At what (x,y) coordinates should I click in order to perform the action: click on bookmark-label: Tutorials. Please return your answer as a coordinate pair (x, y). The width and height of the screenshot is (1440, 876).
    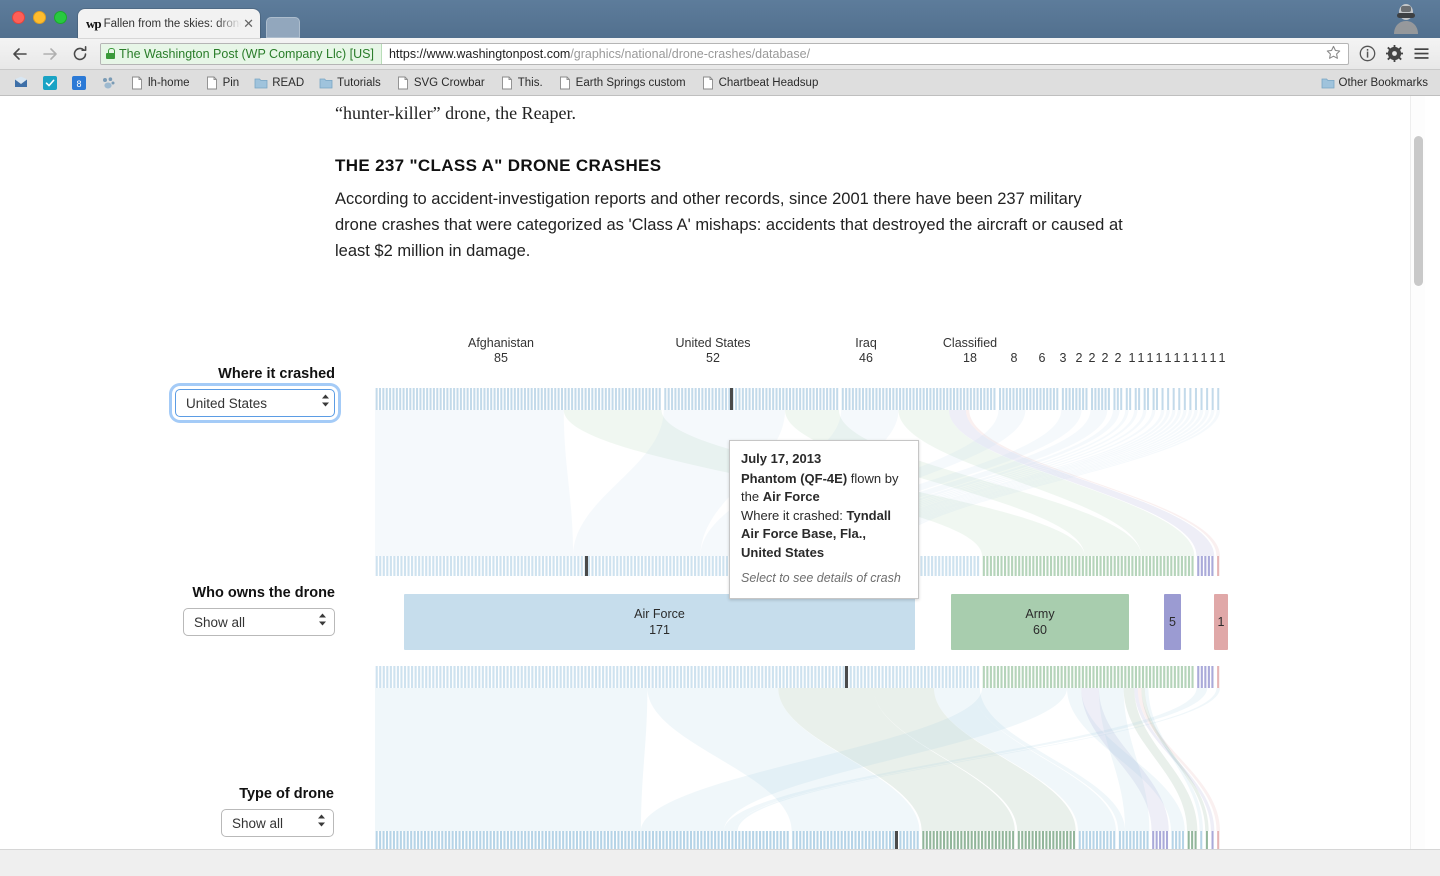
    Looking at the image, I should click on (359, 82).